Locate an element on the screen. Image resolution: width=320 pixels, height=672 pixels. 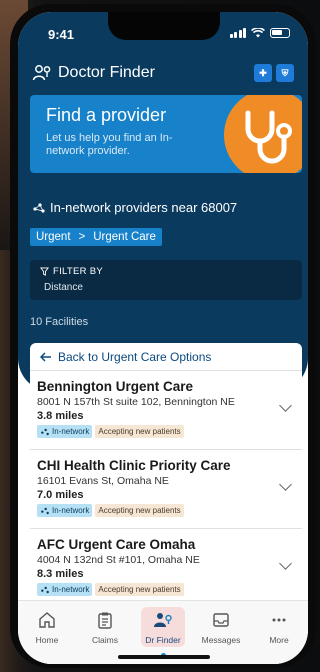
home-indicator is located at coordinates (164, 657).